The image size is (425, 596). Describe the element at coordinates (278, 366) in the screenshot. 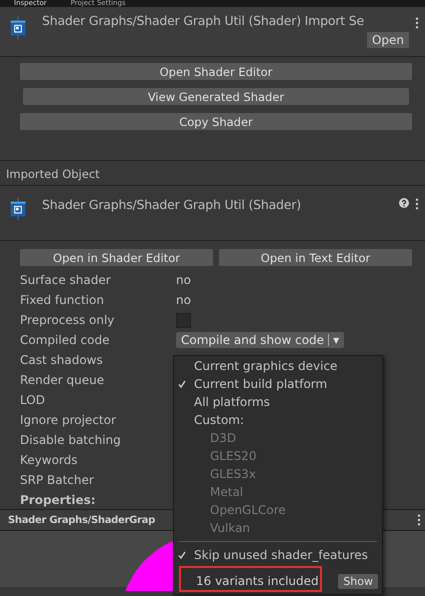

I see `menu-item: Current graphics device` at that location.